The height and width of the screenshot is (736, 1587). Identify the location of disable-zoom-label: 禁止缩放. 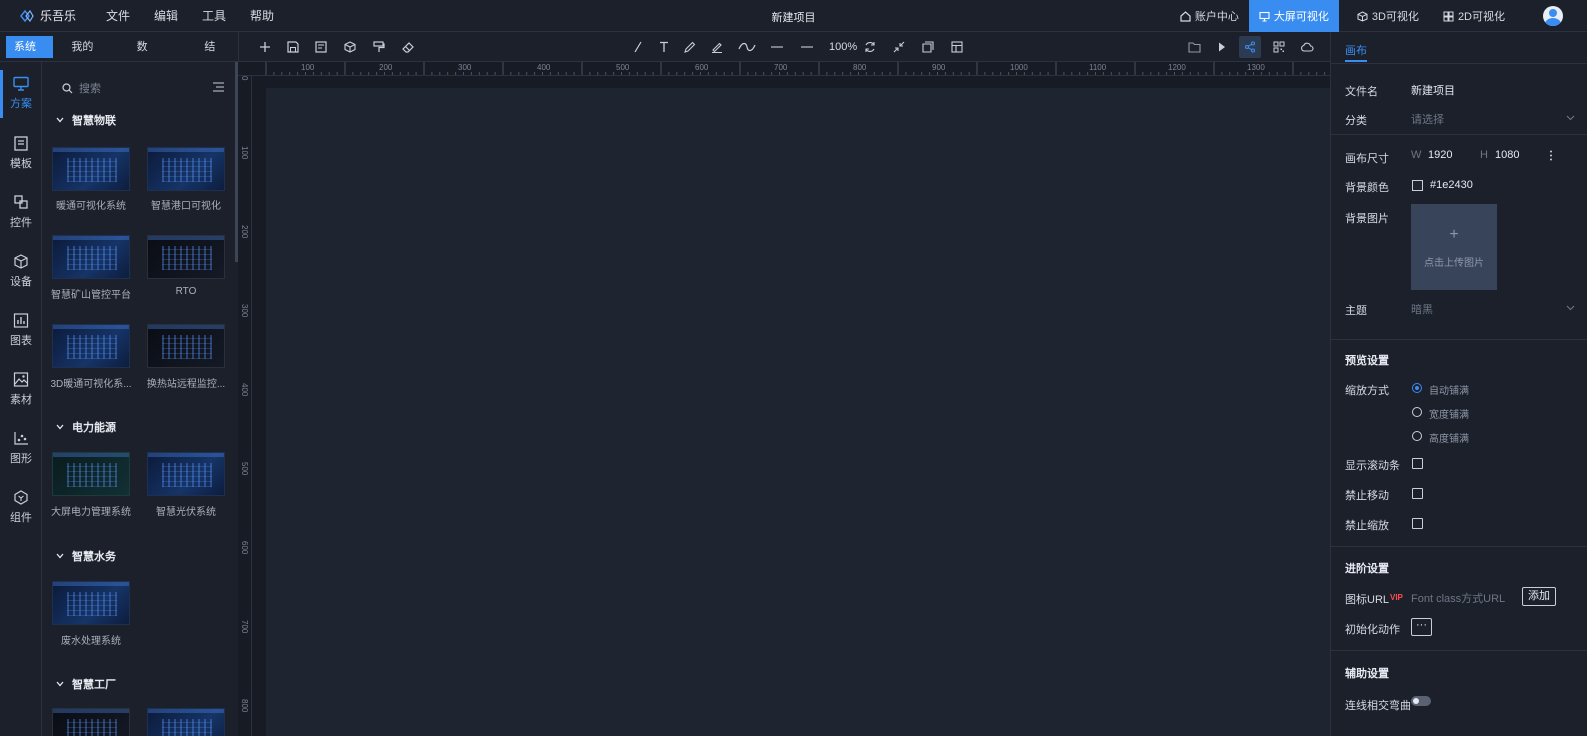
(1367, 526).